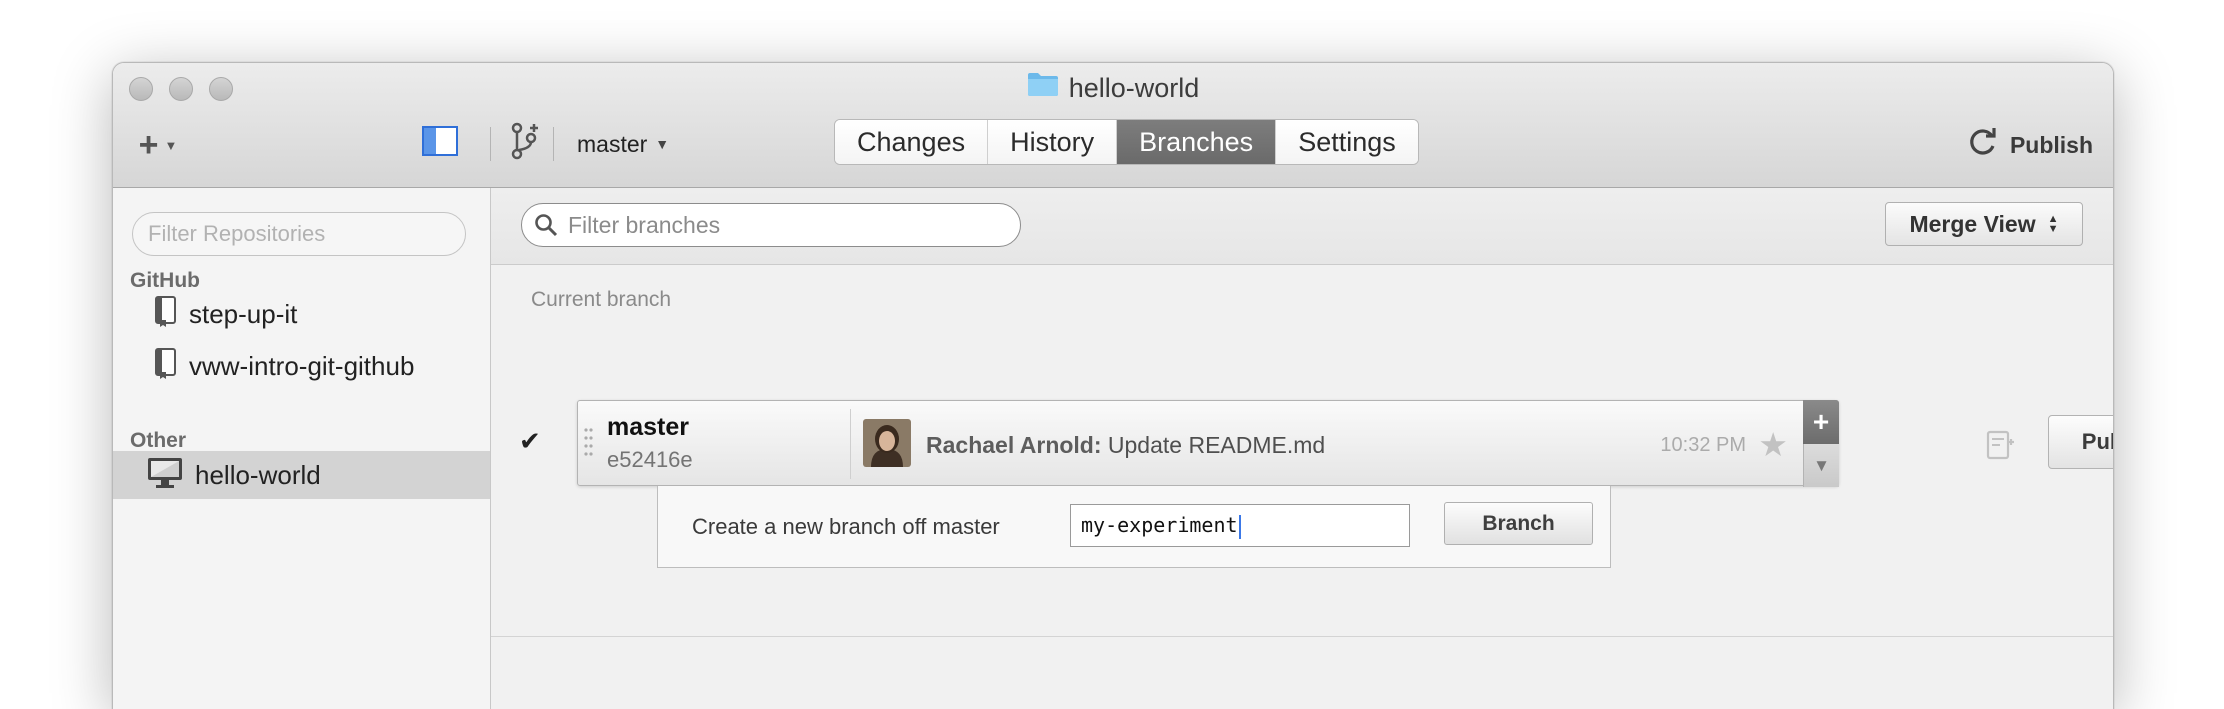 The height and width of the screenshot is (709, 2224). I want to click on commit-message: Update README.md, so click(1216, 445).